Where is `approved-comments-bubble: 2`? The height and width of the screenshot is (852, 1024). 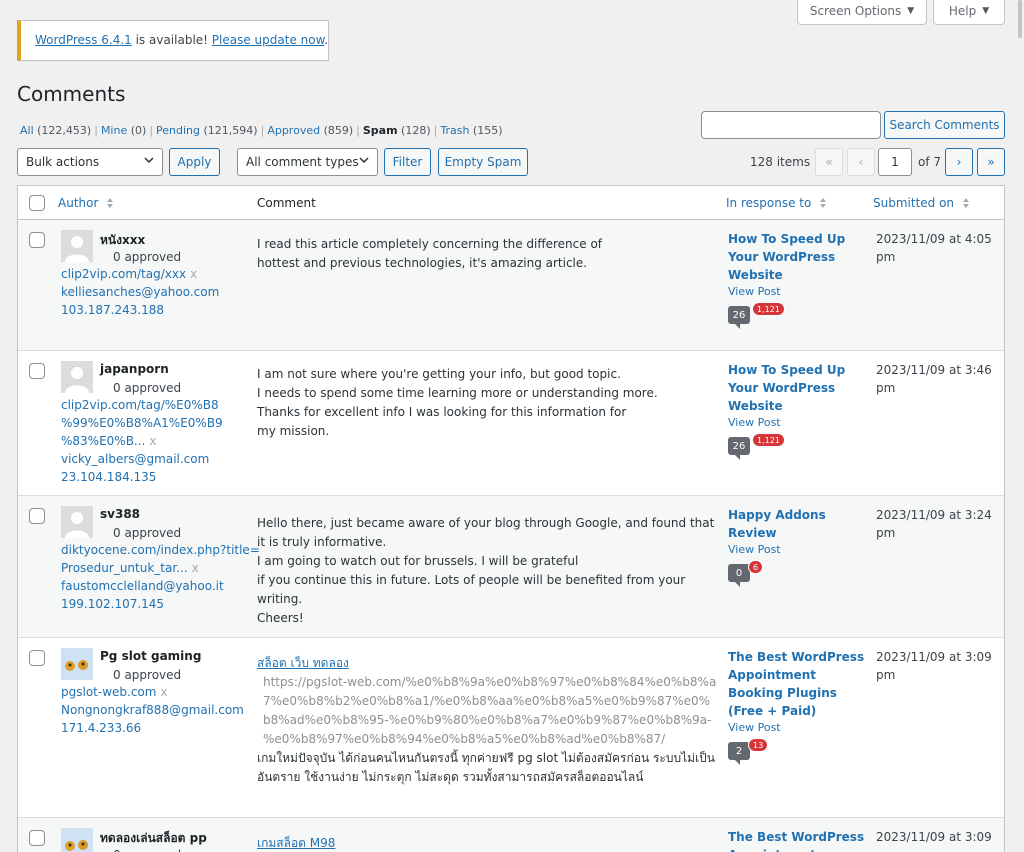
approved-comments-bubble: 2 is located at coordinates (739, 753).